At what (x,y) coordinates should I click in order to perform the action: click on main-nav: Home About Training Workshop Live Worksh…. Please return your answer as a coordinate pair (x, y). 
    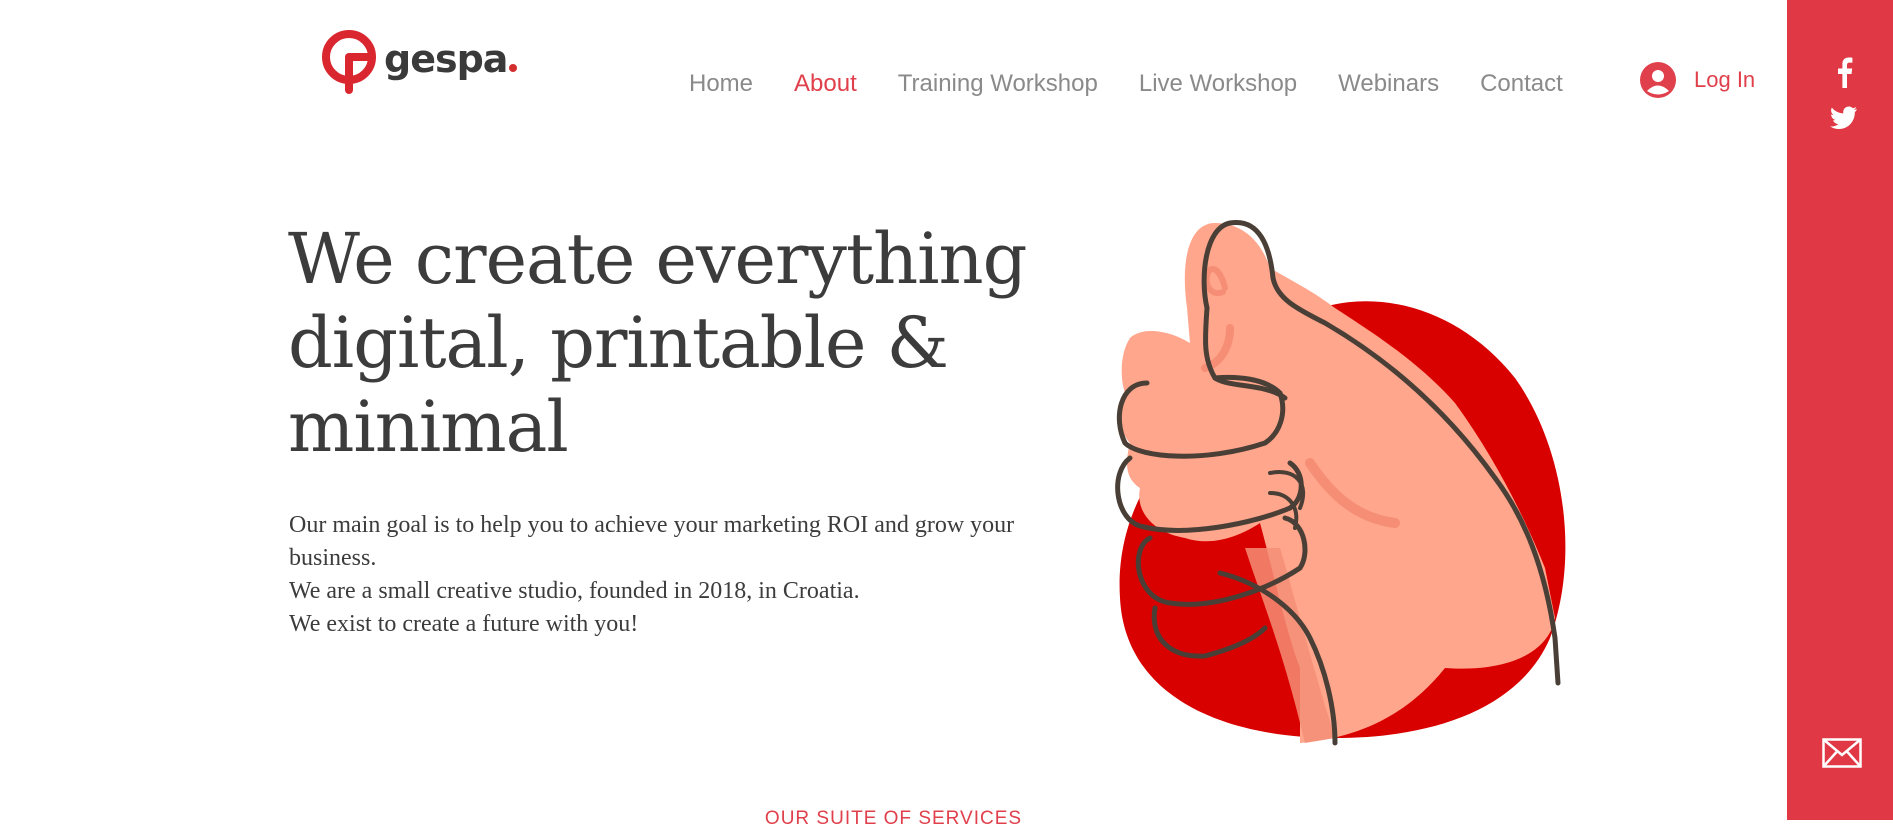
    Looking at the image, I should click on (1146, 84).